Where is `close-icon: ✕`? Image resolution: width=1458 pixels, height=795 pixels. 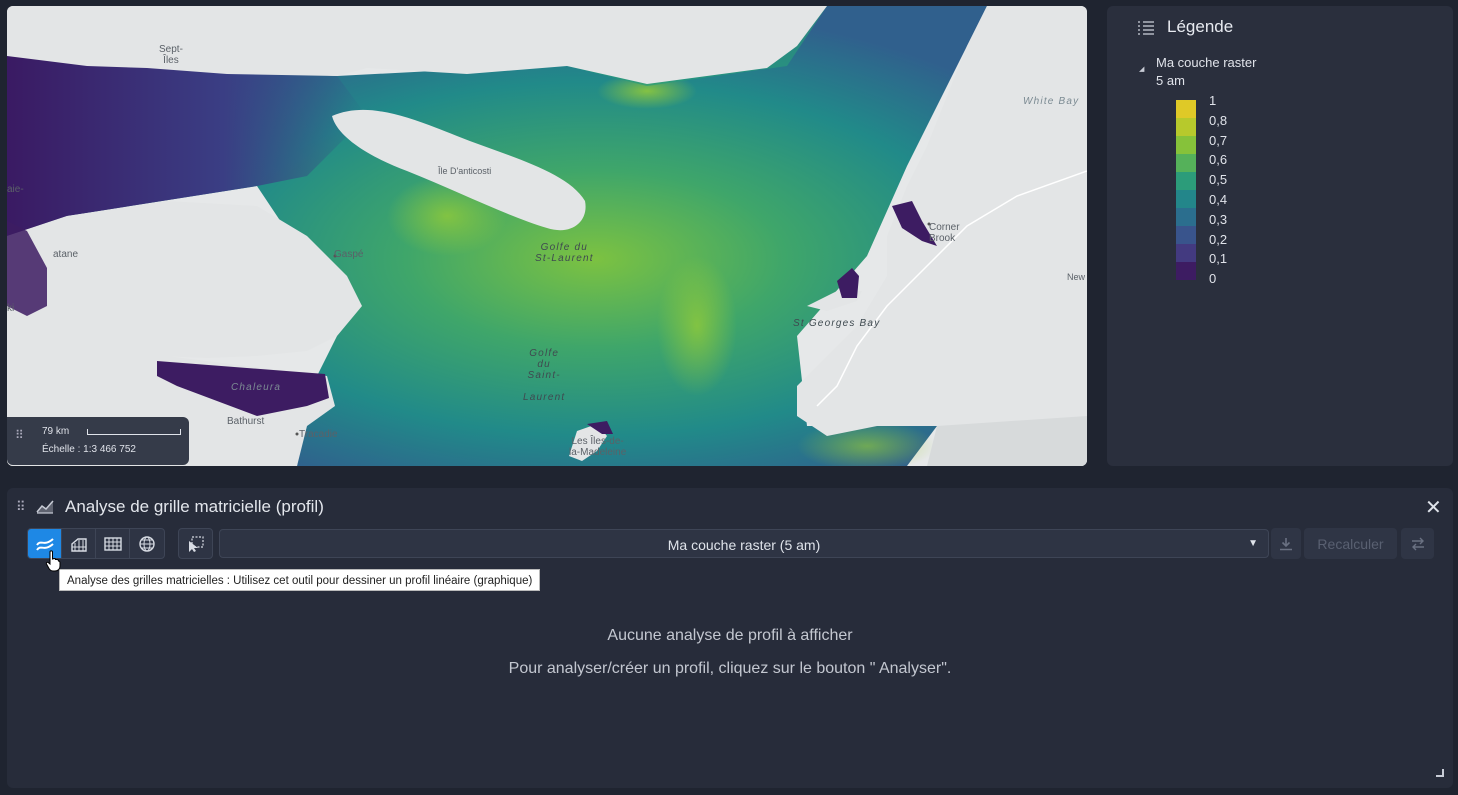 close-icon: ✕ is located at coordinates (1433, 507).